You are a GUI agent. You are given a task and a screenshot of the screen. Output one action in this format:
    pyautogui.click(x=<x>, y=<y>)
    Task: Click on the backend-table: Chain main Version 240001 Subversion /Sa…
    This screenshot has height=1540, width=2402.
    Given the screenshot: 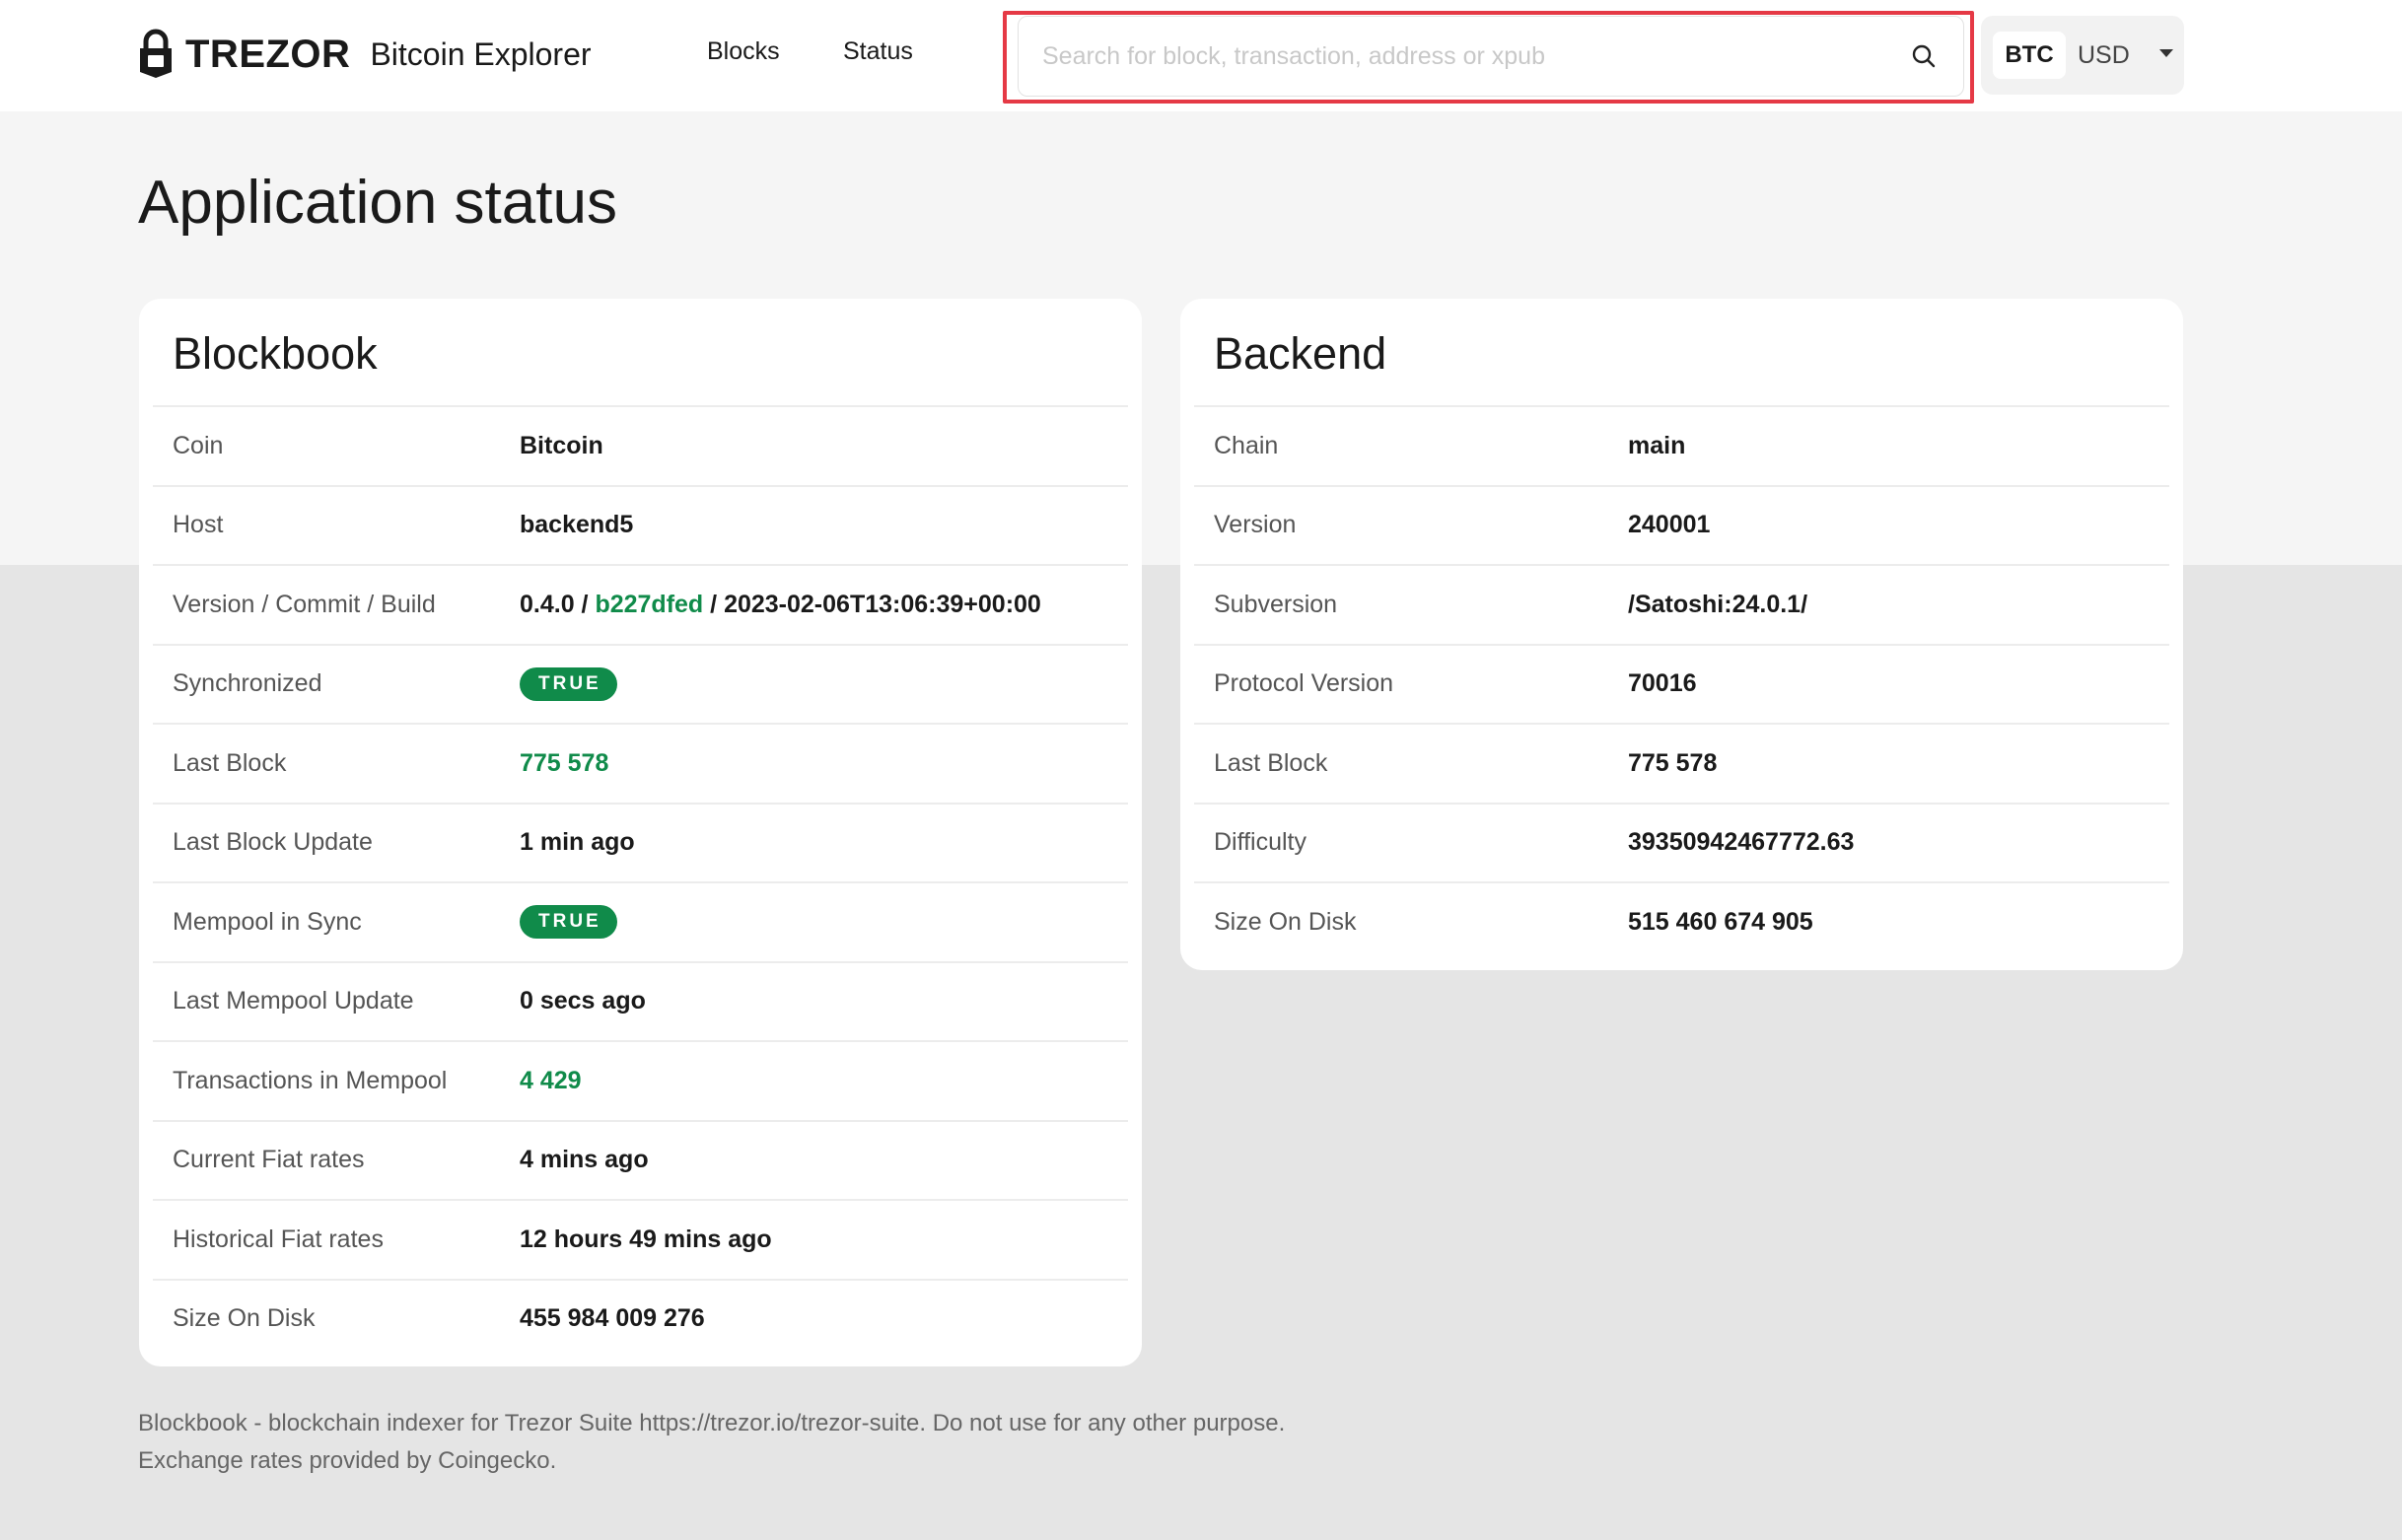 What is the action you would take?
    pyautogui.click(x=1681, y=683)
    